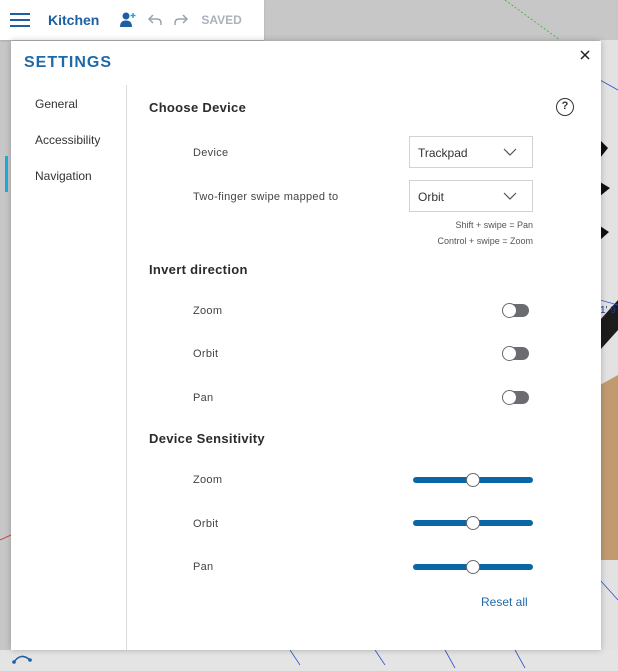 The height and width of the screenshot is (671, 618). I want to click on device-label: Device, so click(211, 153).